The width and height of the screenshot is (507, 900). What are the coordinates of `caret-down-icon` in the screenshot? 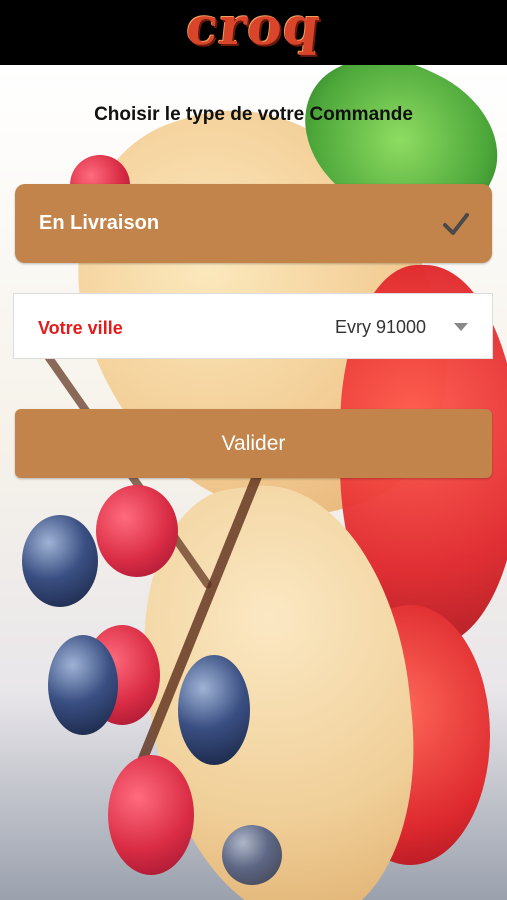 It's located at (461, 327).